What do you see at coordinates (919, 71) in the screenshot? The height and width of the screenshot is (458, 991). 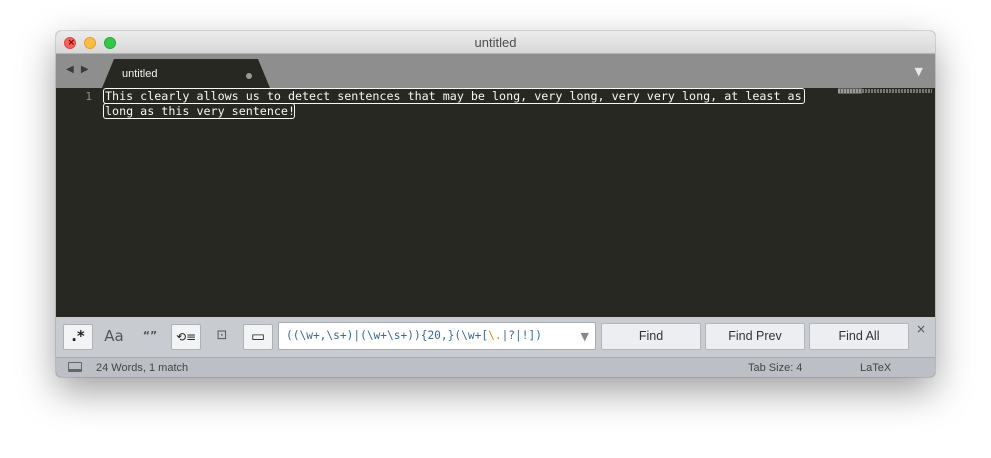 I see `tab-list-dropdown-icon: ▼` at bounding box center [919, 71].